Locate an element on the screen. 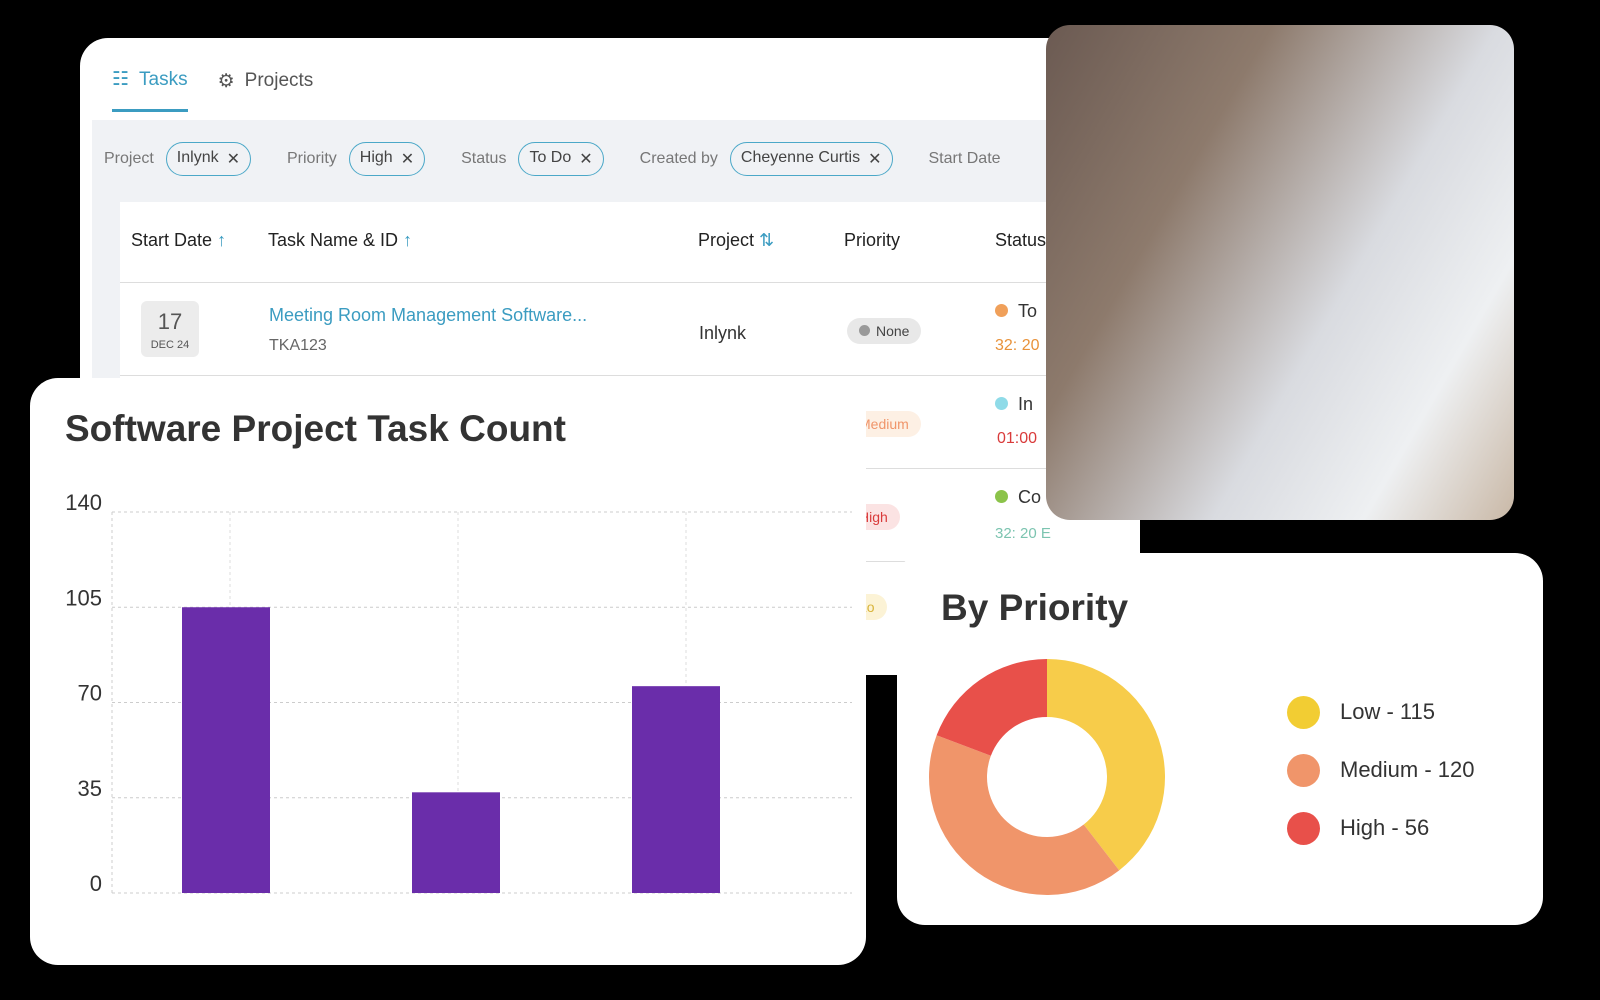 The height and width of the screenshot is (1000, 1600). checklist-icon: ☷ is located at coordinates (121, 79).